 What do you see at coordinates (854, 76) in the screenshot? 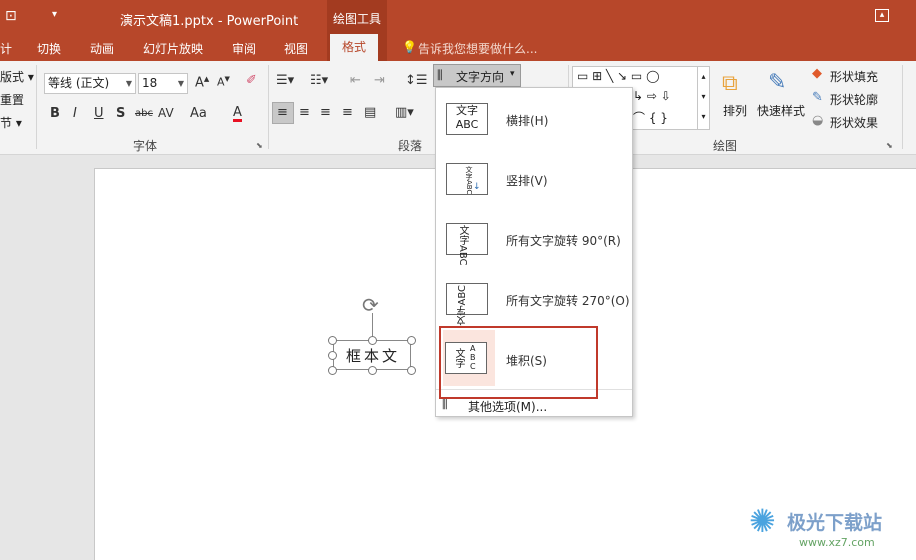
I see `shape-fill-button: 形状填充` at bounding box center [854, 76].